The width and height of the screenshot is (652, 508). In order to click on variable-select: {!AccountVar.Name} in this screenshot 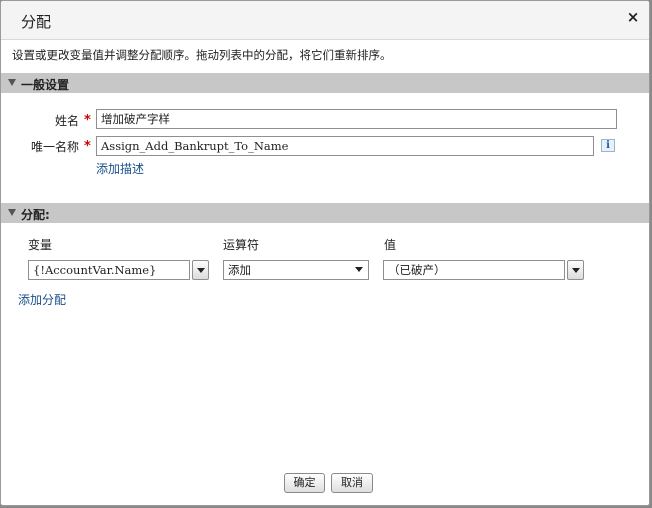, I will do `click(118, 270)`.